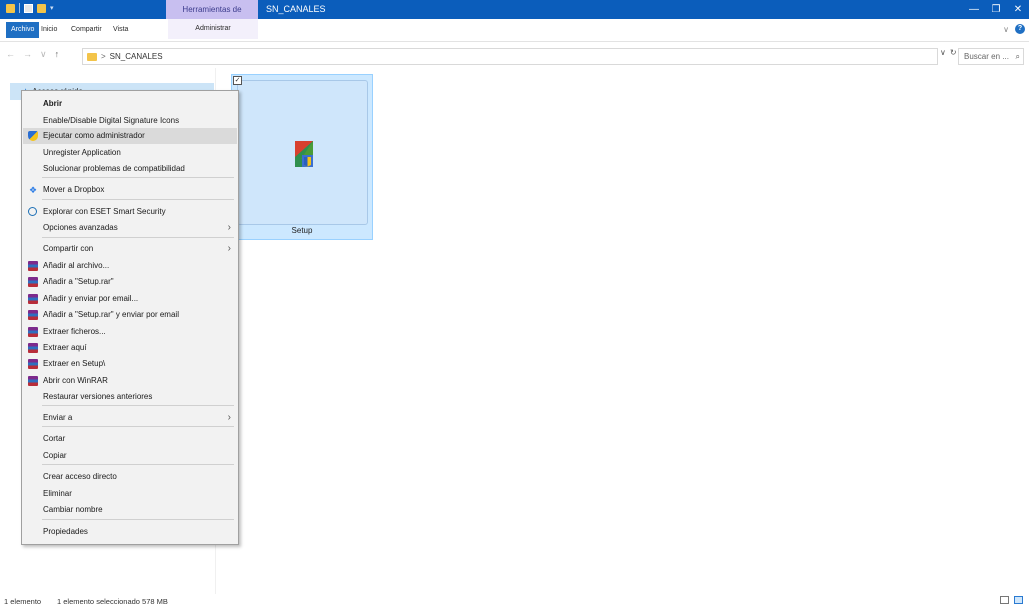  What do you see at coordinates (33, 136) in the screenshot?
I see `shield-icon` at bounding box center [33, 136].